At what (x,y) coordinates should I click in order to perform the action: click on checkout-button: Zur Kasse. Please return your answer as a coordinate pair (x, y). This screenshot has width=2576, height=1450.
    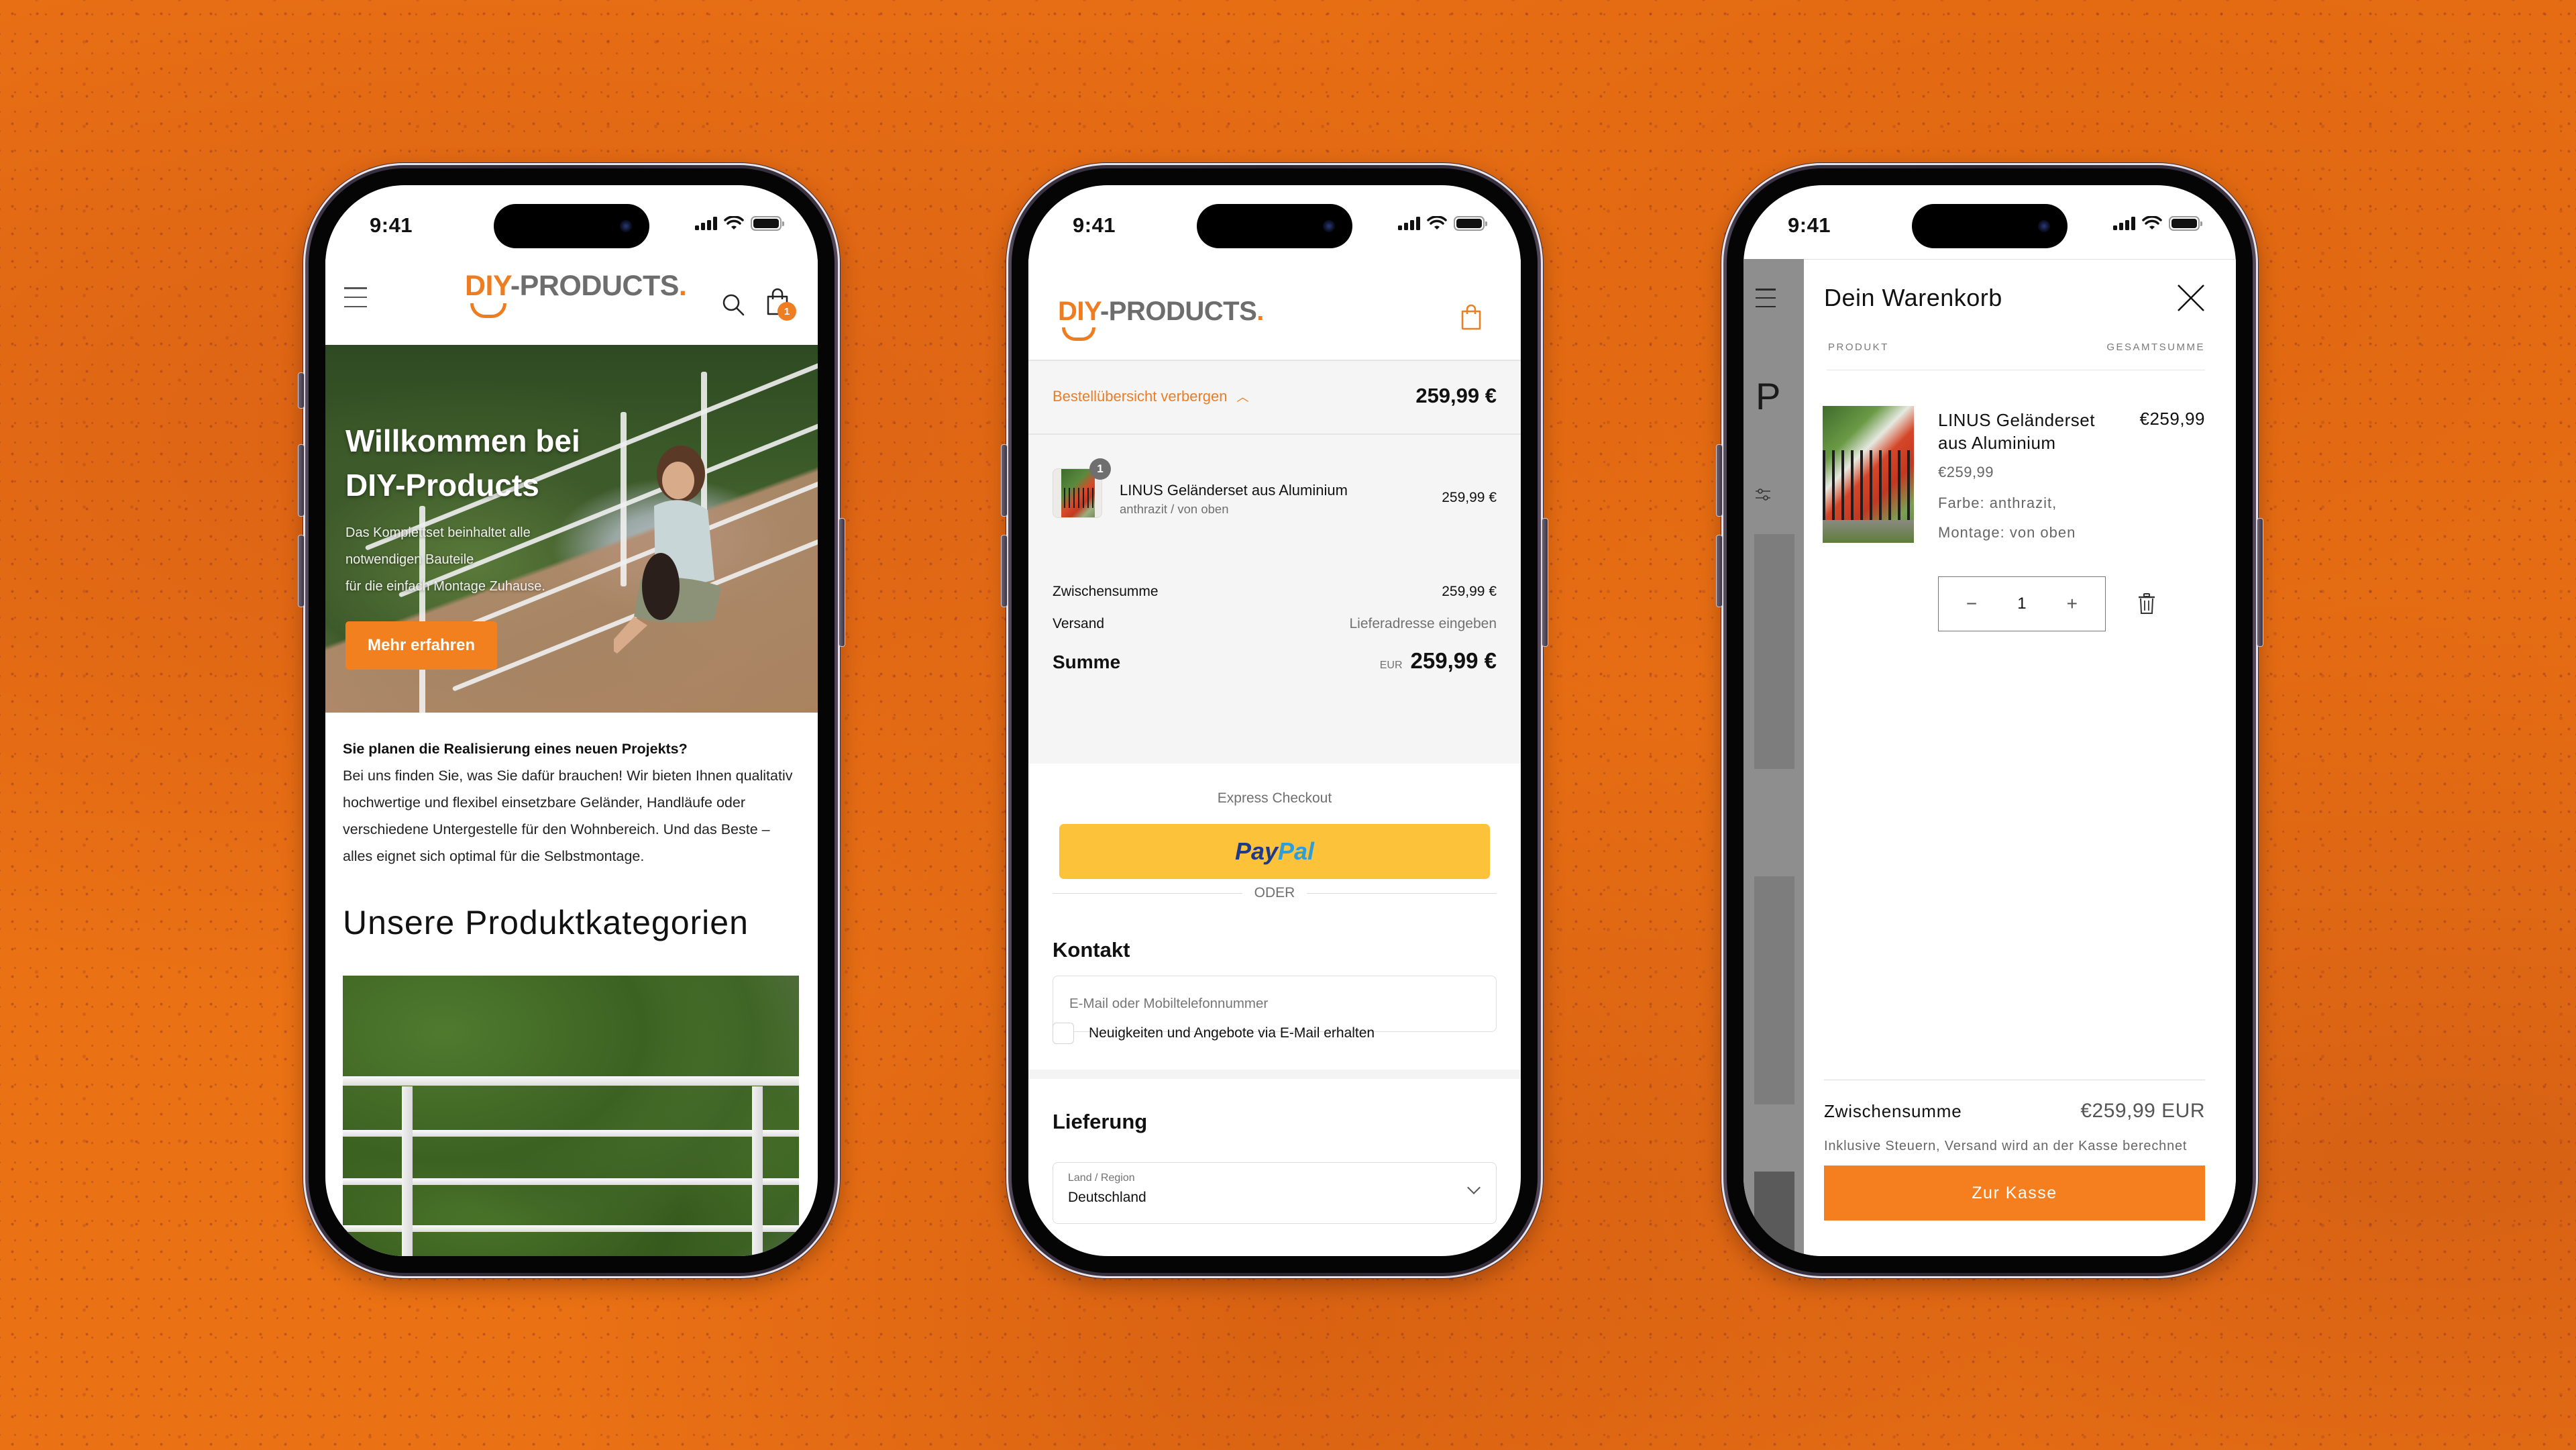
    Looking at the image, I should click on (2014, 1193).